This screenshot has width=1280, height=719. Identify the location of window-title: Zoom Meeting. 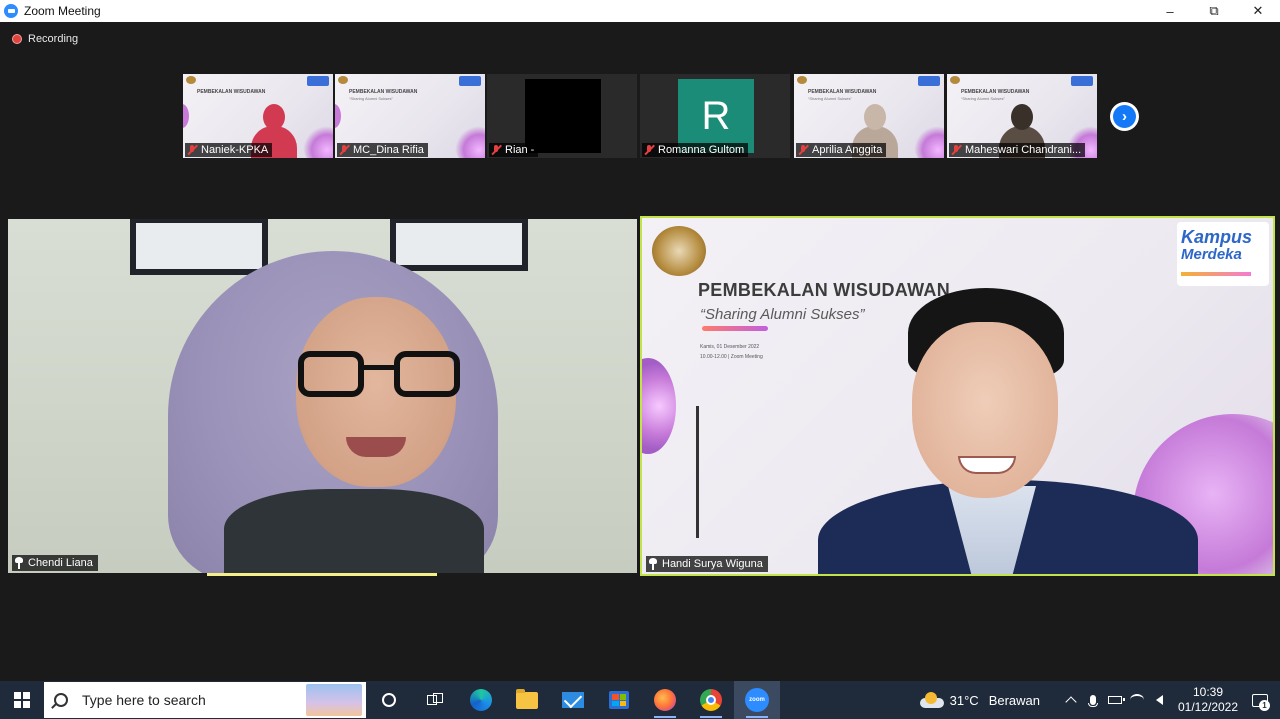
(62, 11).